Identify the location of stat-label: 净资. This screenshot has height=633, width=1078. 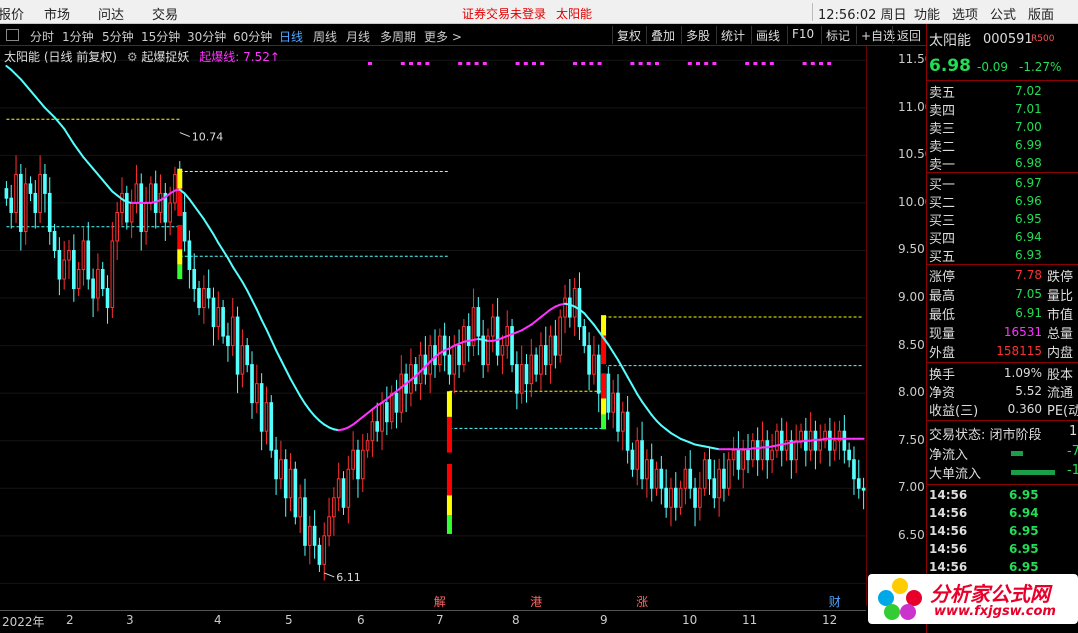
(942, 393).